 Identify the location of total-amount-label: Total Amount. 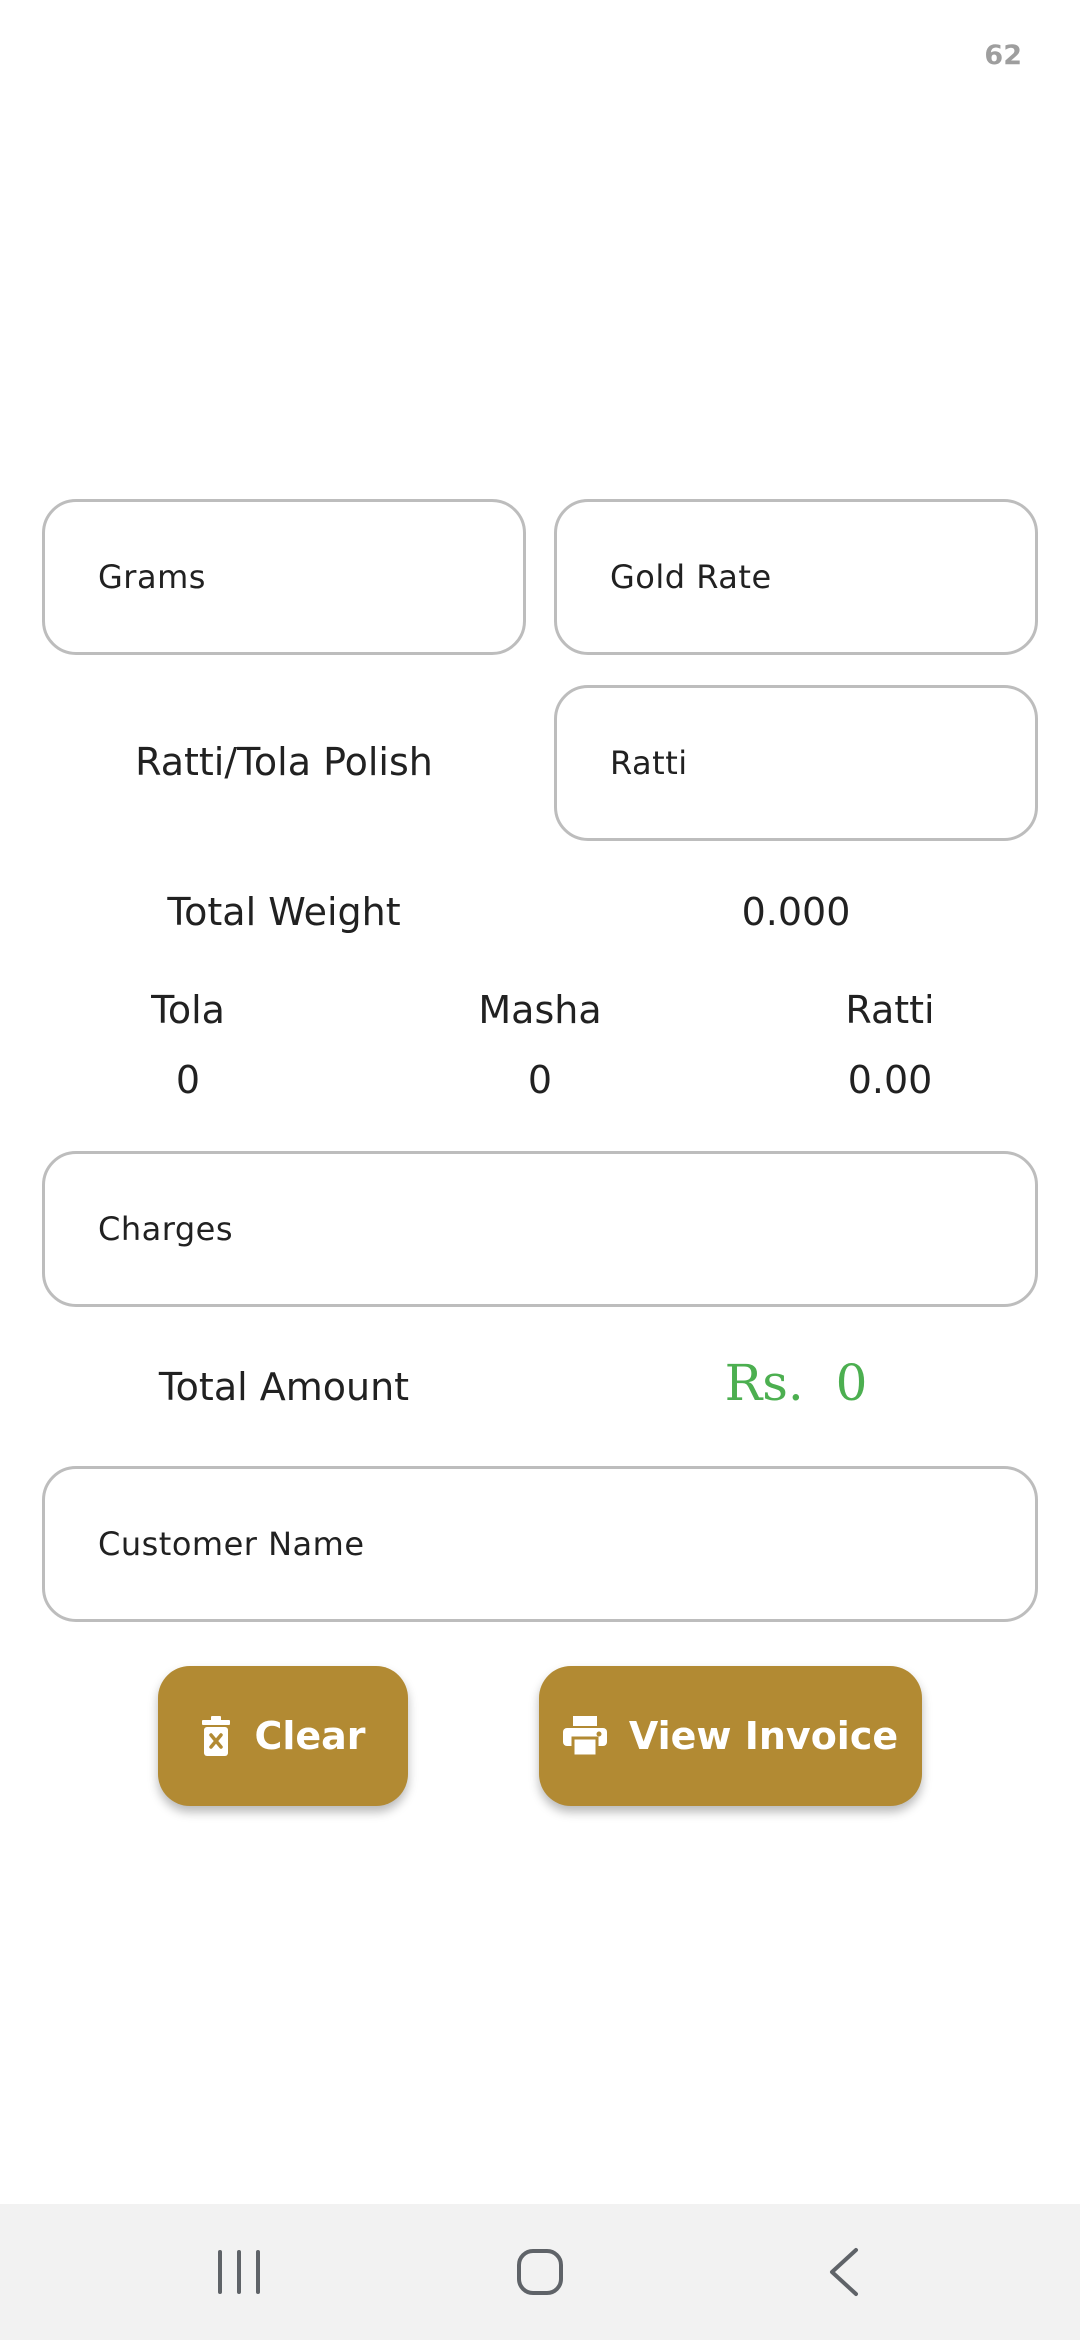
(284, 1387).